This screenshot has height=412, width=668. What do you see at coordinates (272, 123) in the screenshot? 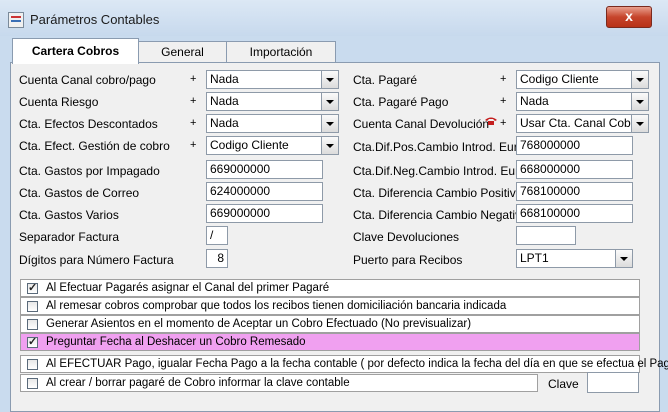
I see `efectos-descontados-select: Nada` at bounding box center [272, 123].